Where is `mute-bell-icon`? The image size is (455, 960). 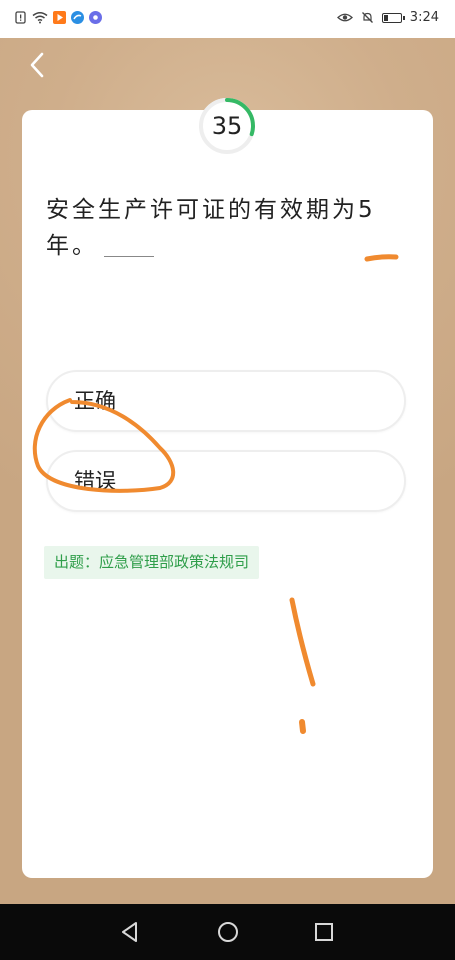 mute-bell-icon is located at coordinates (367, 17).